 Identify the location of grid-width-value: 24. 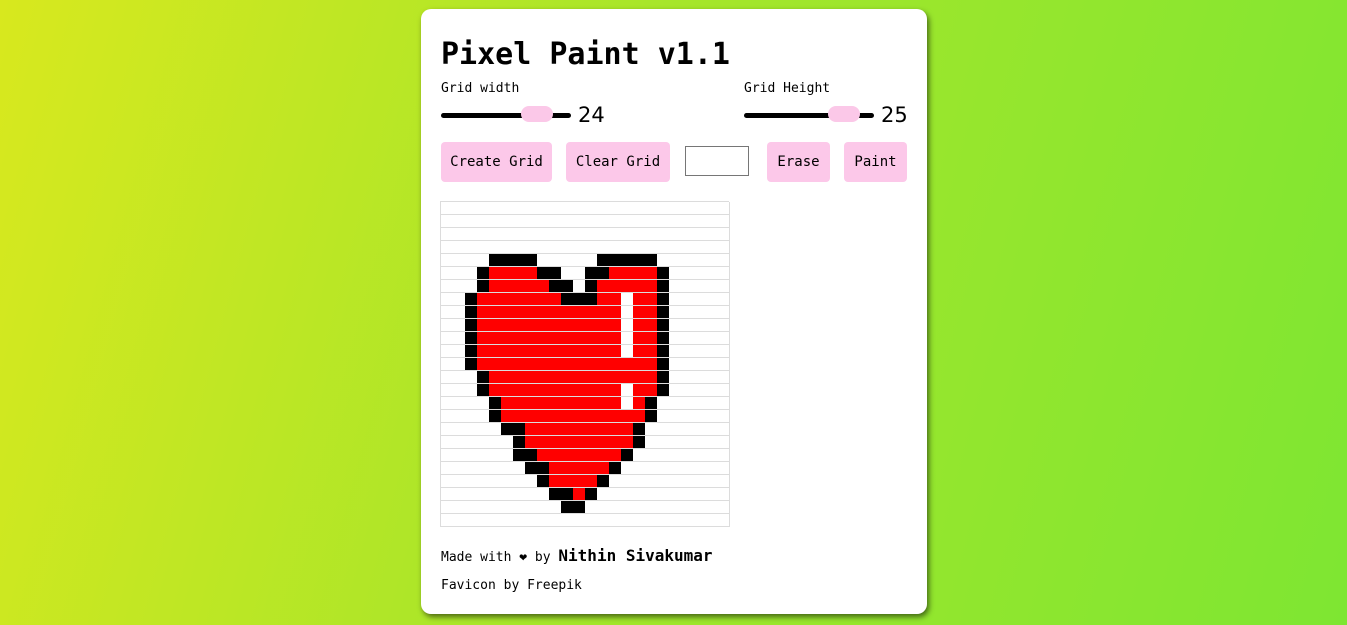
(591, 115).